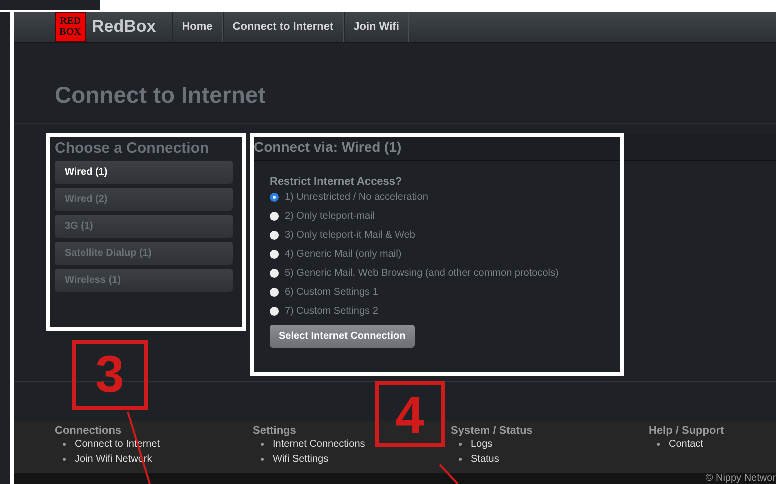 This screenshot has width=776, height=484. What do you see at coordinates (70, 27) in the screenshot?
I see `logo: RED BOX` at bounding box center [70, 27].